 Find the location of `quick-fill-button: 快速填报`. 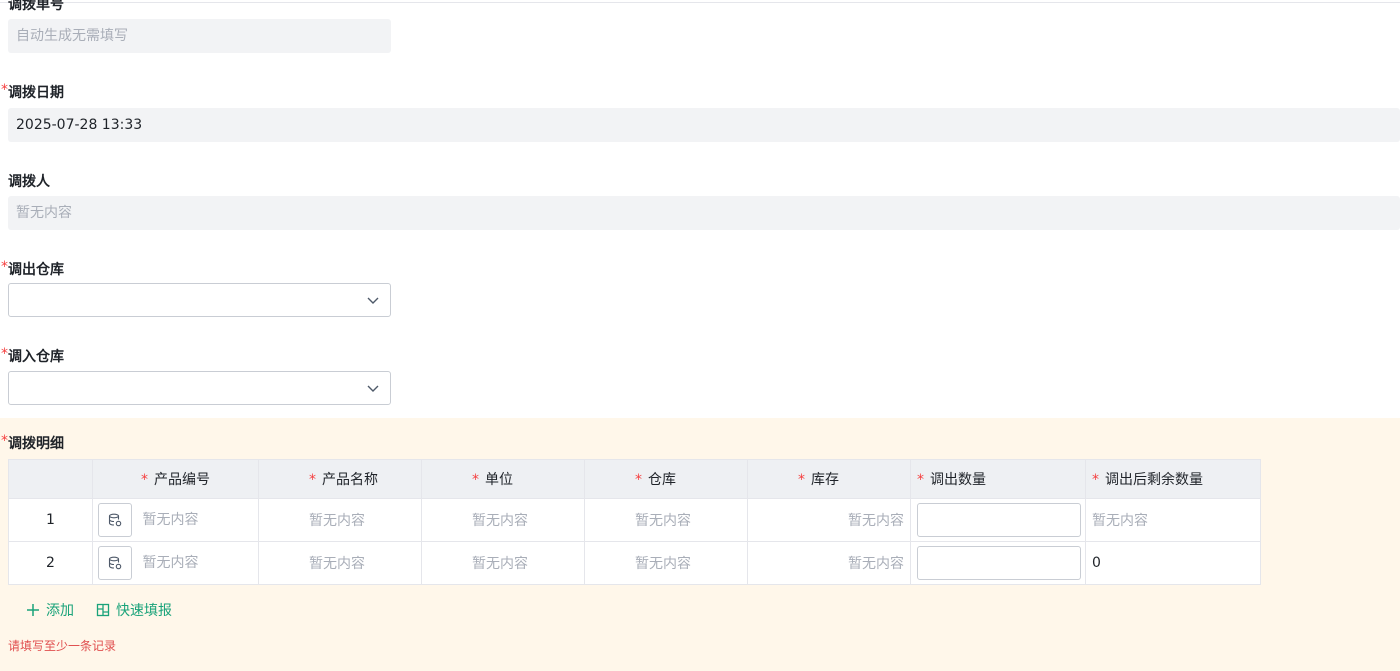

quick-fill-button: 快速填报 is located at coordinates (134, 610).